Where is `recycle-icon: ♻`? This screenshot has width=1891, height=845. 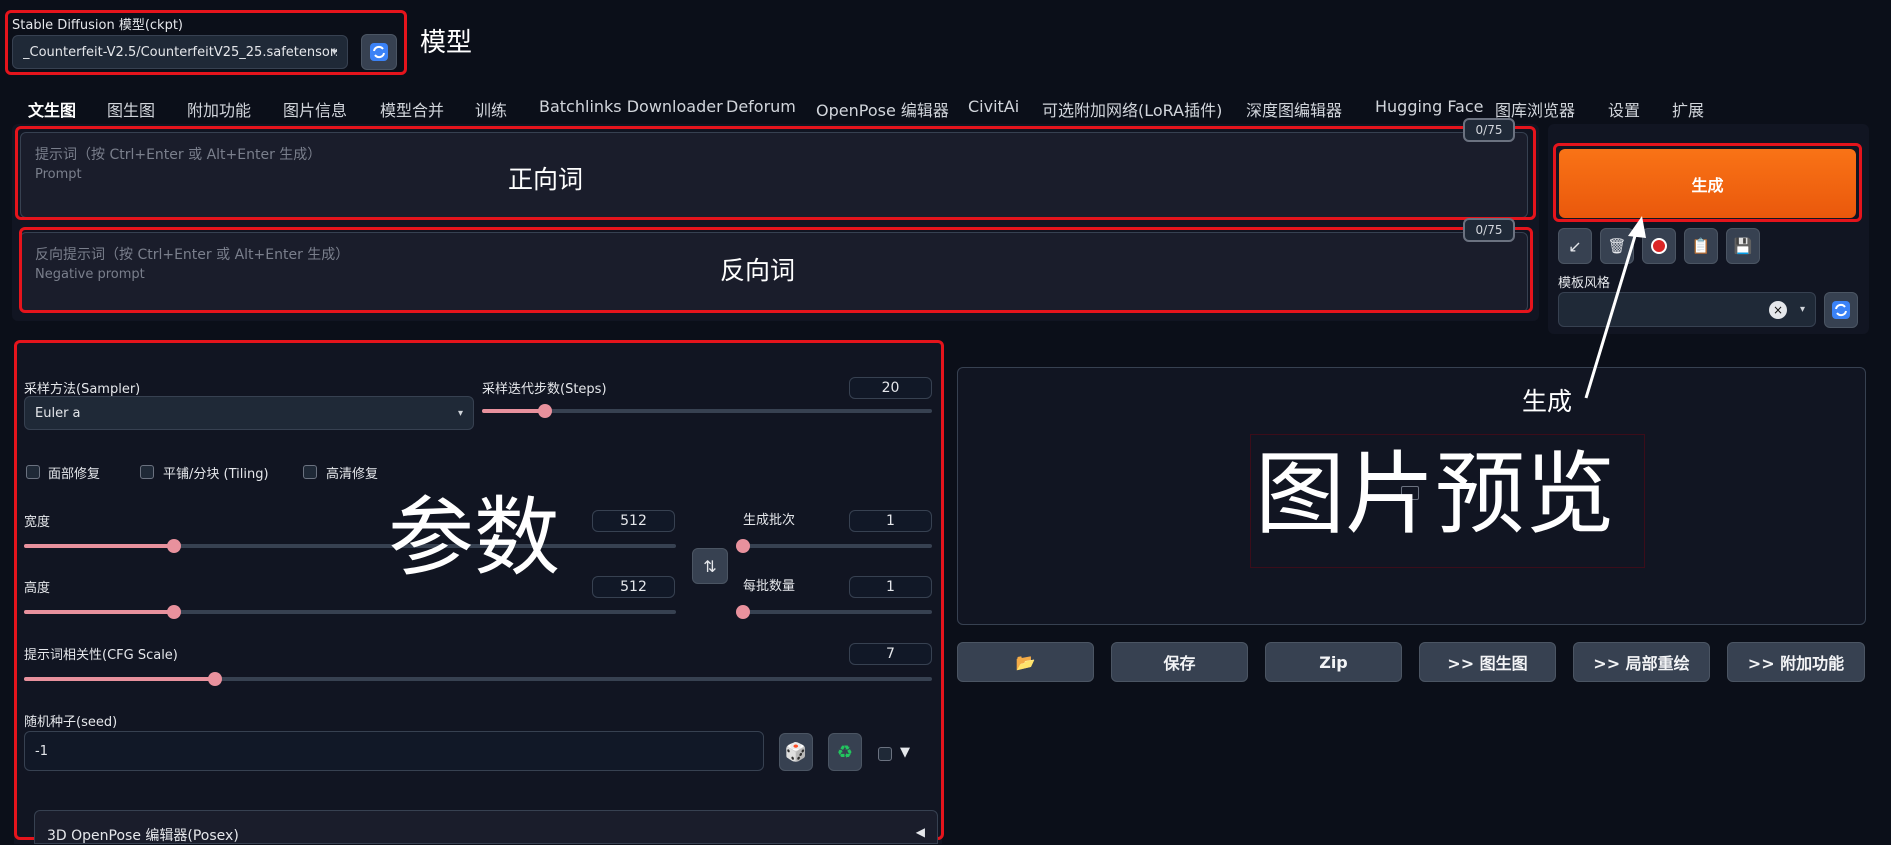 recycle-icon: ♻ is located at coordinates (845, 752).